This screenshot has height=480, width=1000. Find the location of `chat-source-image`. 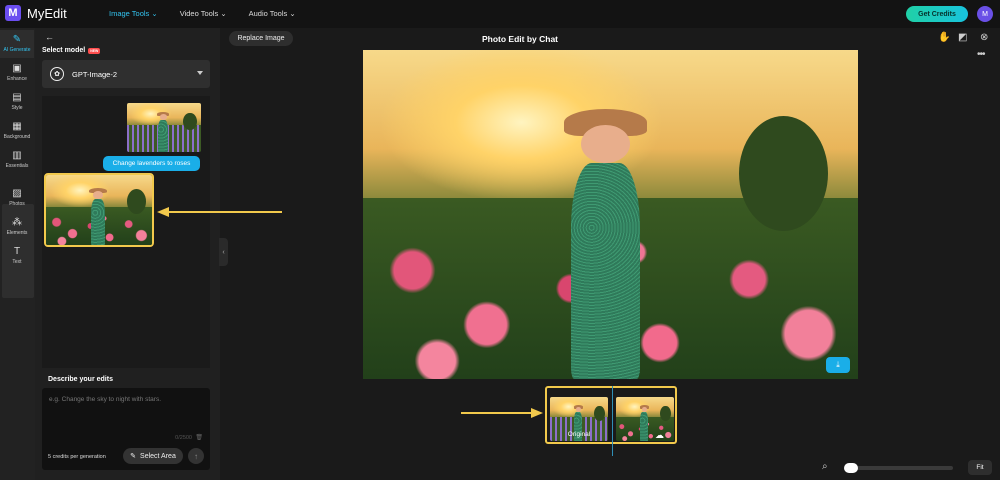

chat-source-image is located at coordinates (164, 127).